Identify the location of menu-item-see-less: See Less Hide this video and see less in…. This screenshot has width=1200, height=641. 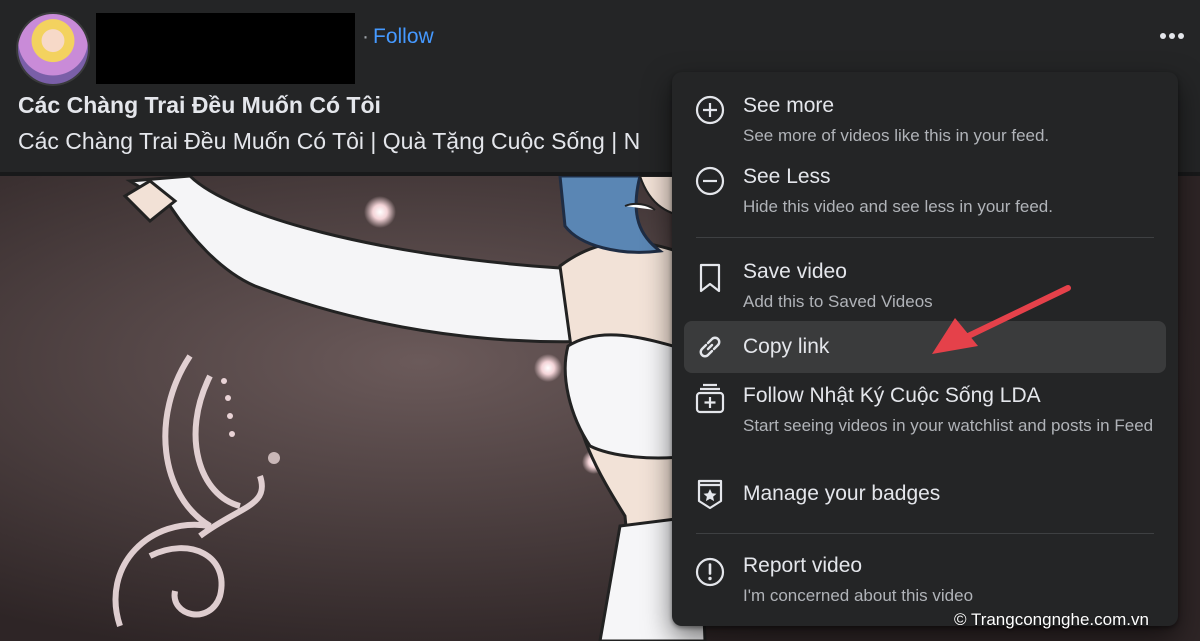
(925, 194).